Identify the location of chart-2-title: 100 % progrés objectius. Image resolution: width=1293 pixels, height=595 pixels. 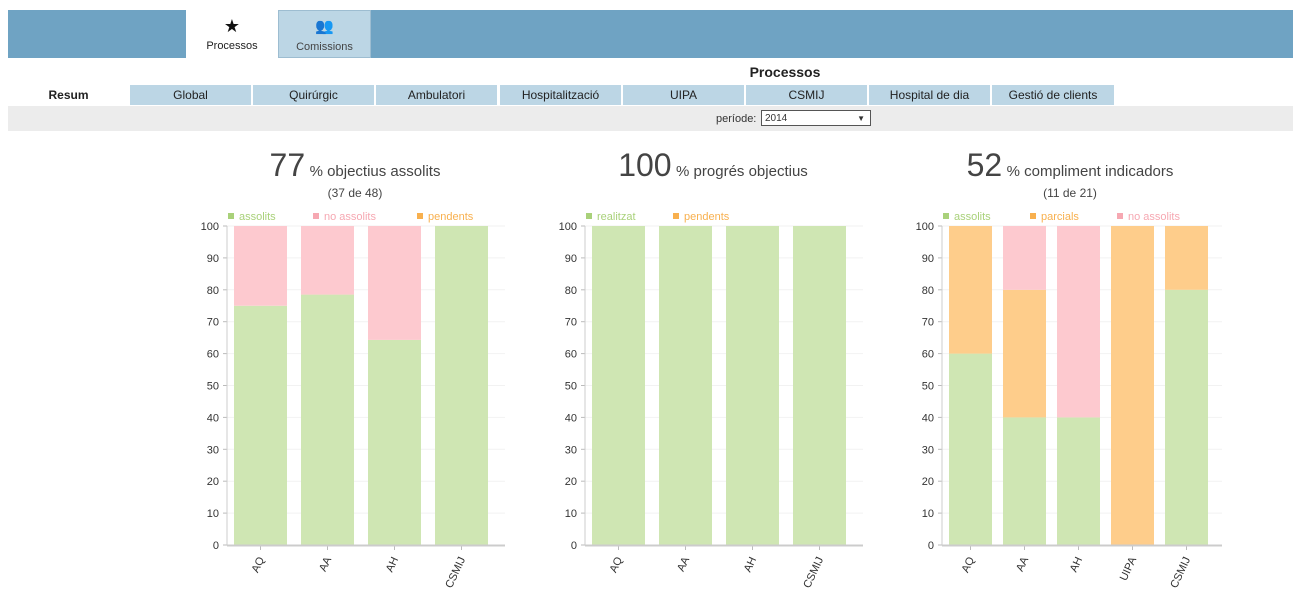
(713, 165).